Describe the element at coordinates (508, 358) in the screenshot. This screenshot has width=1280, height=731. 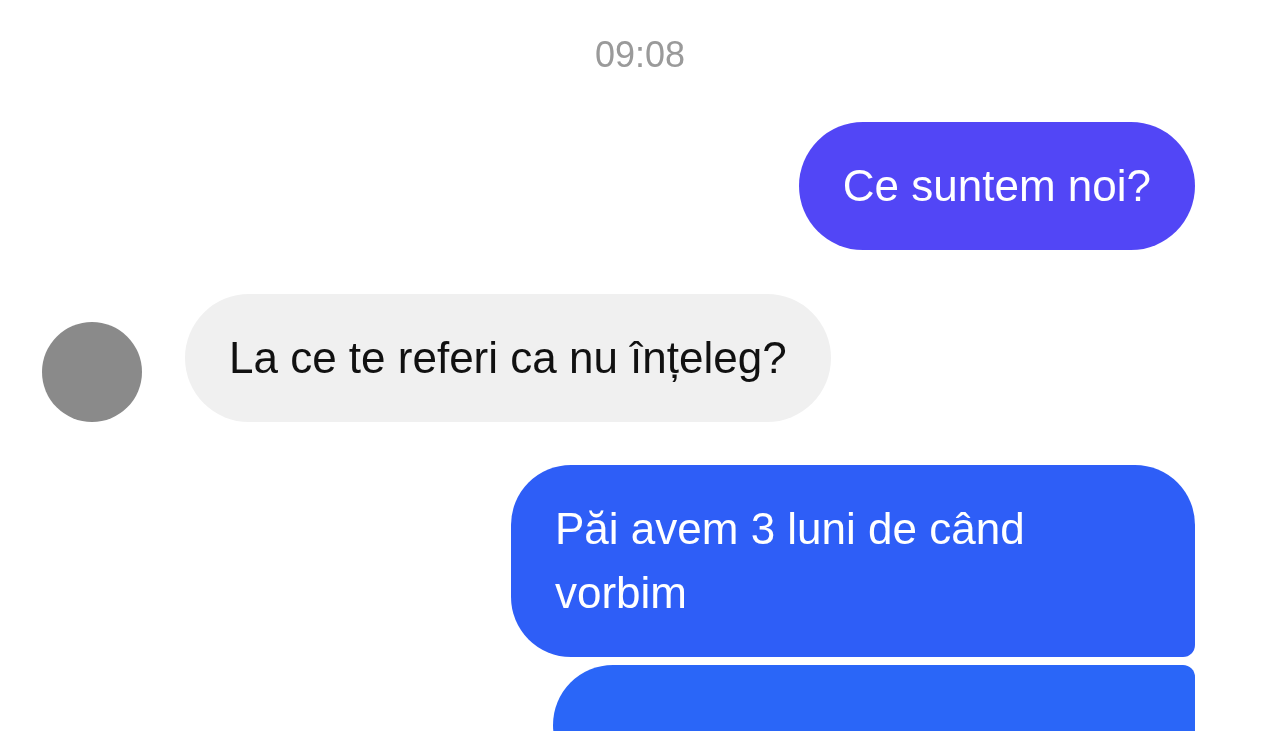
I see `received-message-bubble: La ce te referi ca nu înțeleg?` at that location.